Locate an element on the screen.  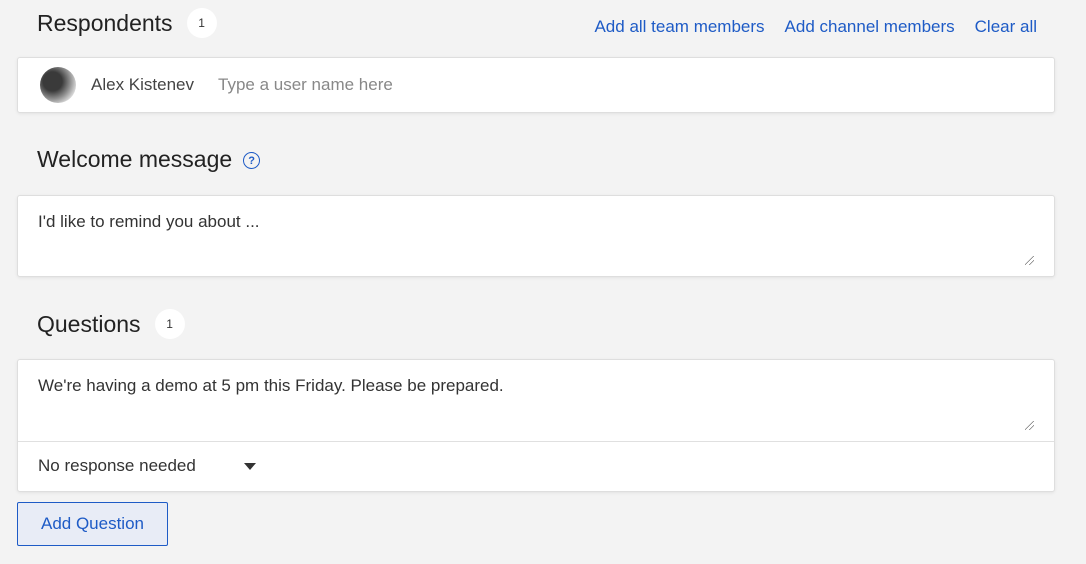
response-type-select: No response needed is located at coordinates (147, 466).